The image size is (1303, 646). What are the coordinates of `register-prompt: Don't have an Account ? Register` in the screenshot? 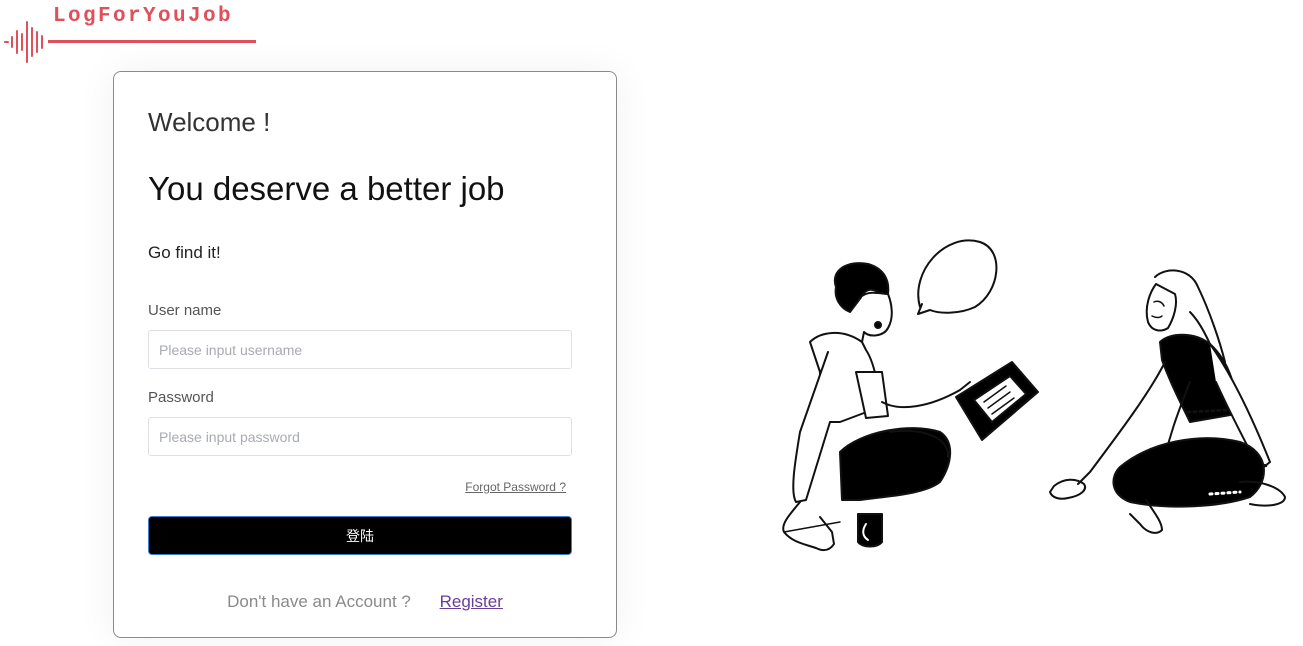 It's located at (365, 602).